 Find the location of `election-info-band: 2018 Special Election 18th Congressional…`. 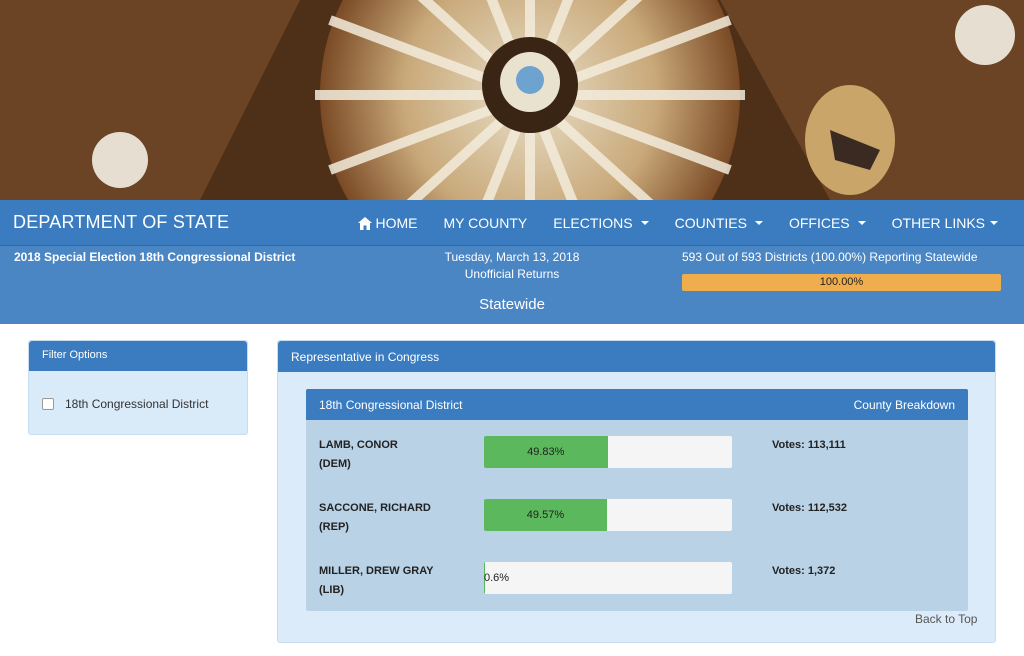

election-info-band: 2018 Special Election 18th Congressional… is located at coordinates (512, 285).